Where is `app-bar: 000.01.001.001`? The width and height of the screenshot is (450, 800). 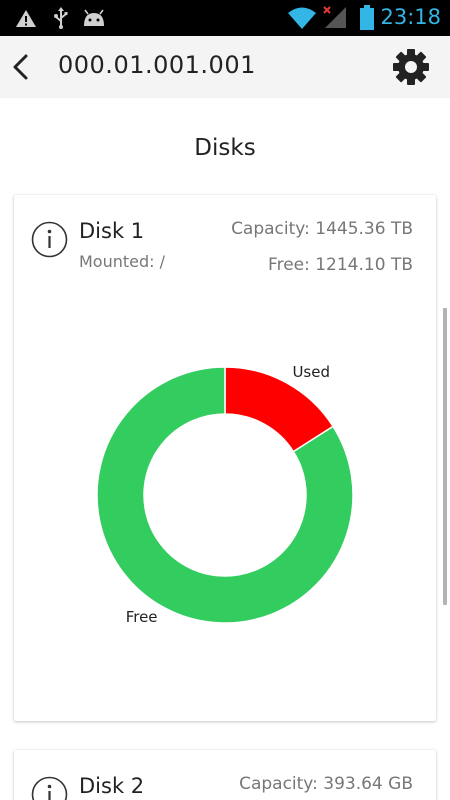 app-bar: 000.01.001.001 is located at coordinates (225, 67).